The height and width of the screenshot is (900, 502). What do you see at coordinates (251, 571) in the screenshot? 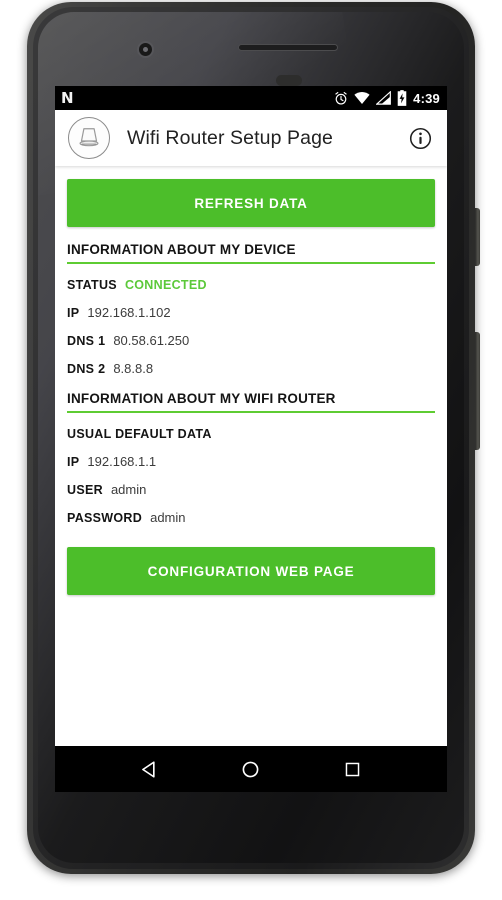
I see `configuration-web-page-button: CONFIGURATION WEB PAGE` at bounding box center [251, 571].